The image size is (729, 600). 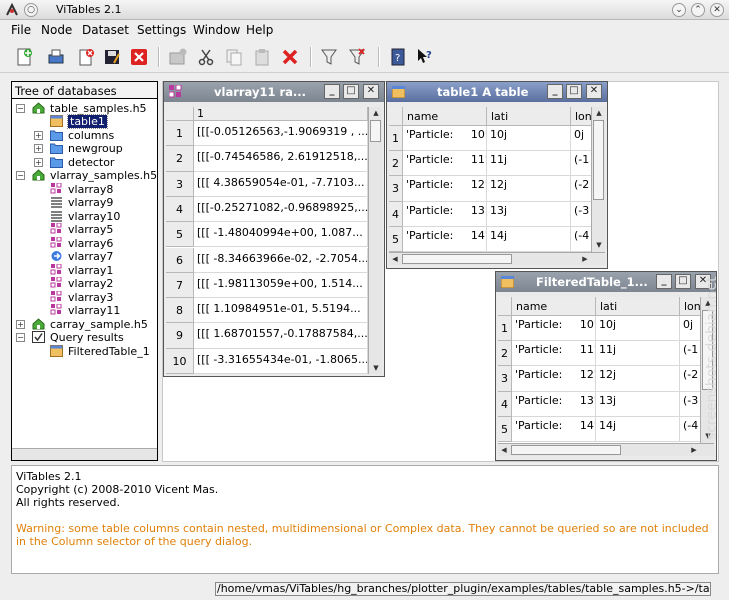 I want to click on window-menu-icon: ○, so click(x=31, y=10).